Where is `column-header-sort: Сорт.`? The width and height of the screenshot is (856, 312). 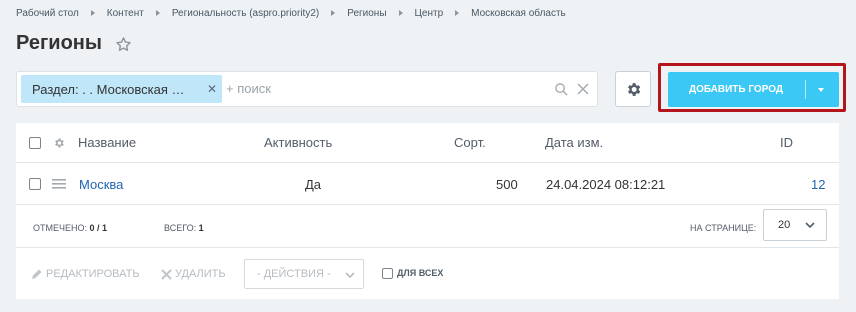 column-header-sort: Сорт. is located at coordinates (470, 142).